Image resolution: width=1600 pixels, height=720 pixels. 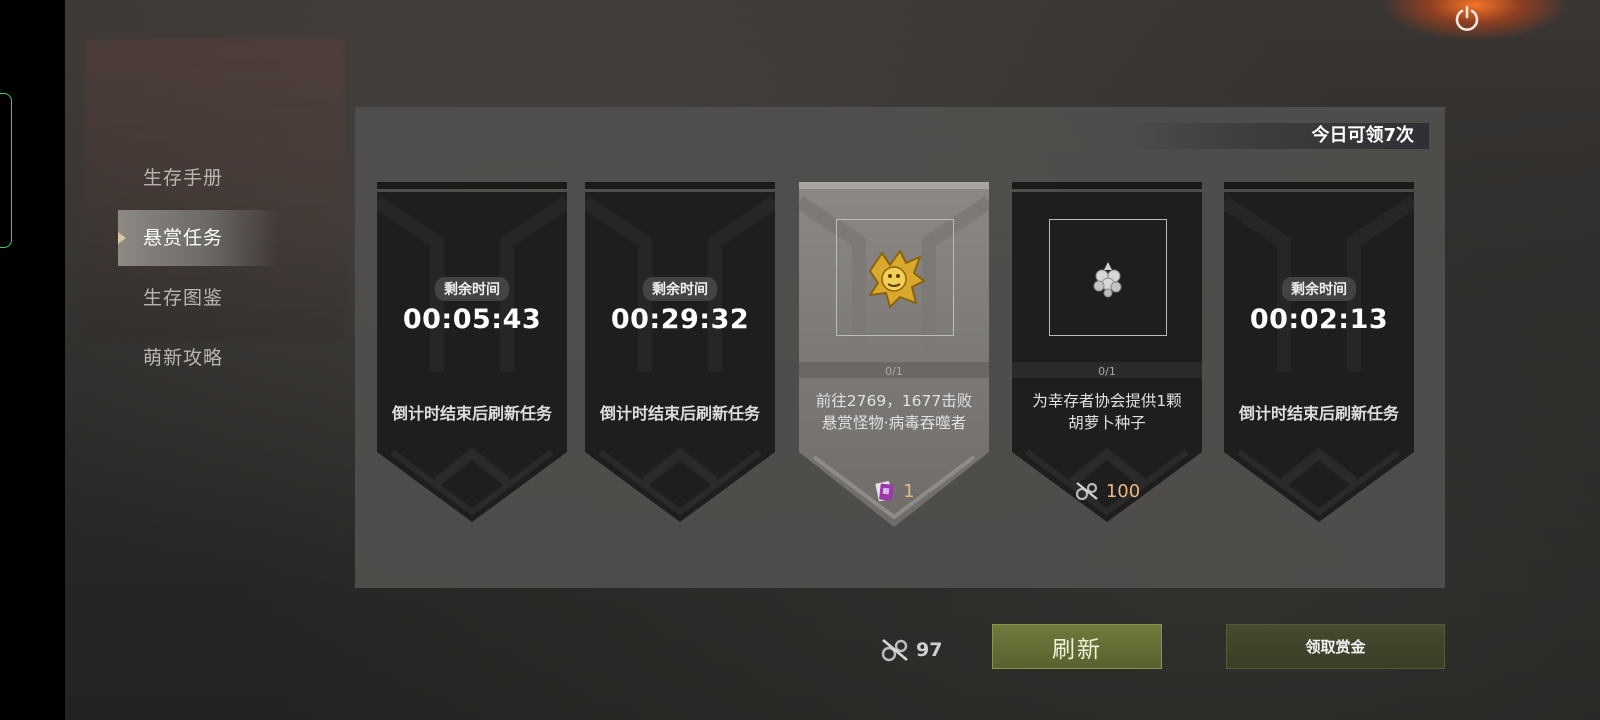 What do you see at coordinates (183, 358) in the screenshot?
I see `sidebar-item-label: 萌新攻略` at bounding box center [183, 358].